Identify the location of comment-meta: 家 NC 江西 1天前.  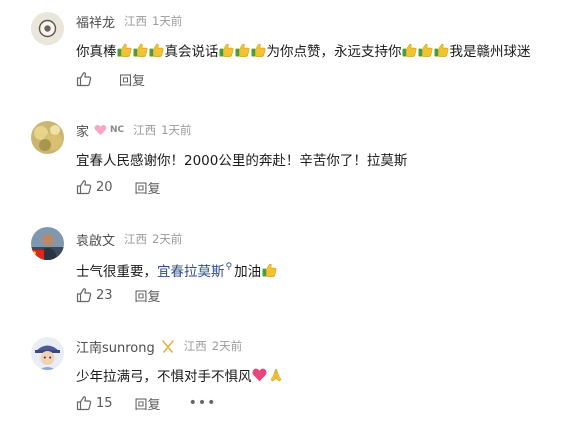
(134, 130).